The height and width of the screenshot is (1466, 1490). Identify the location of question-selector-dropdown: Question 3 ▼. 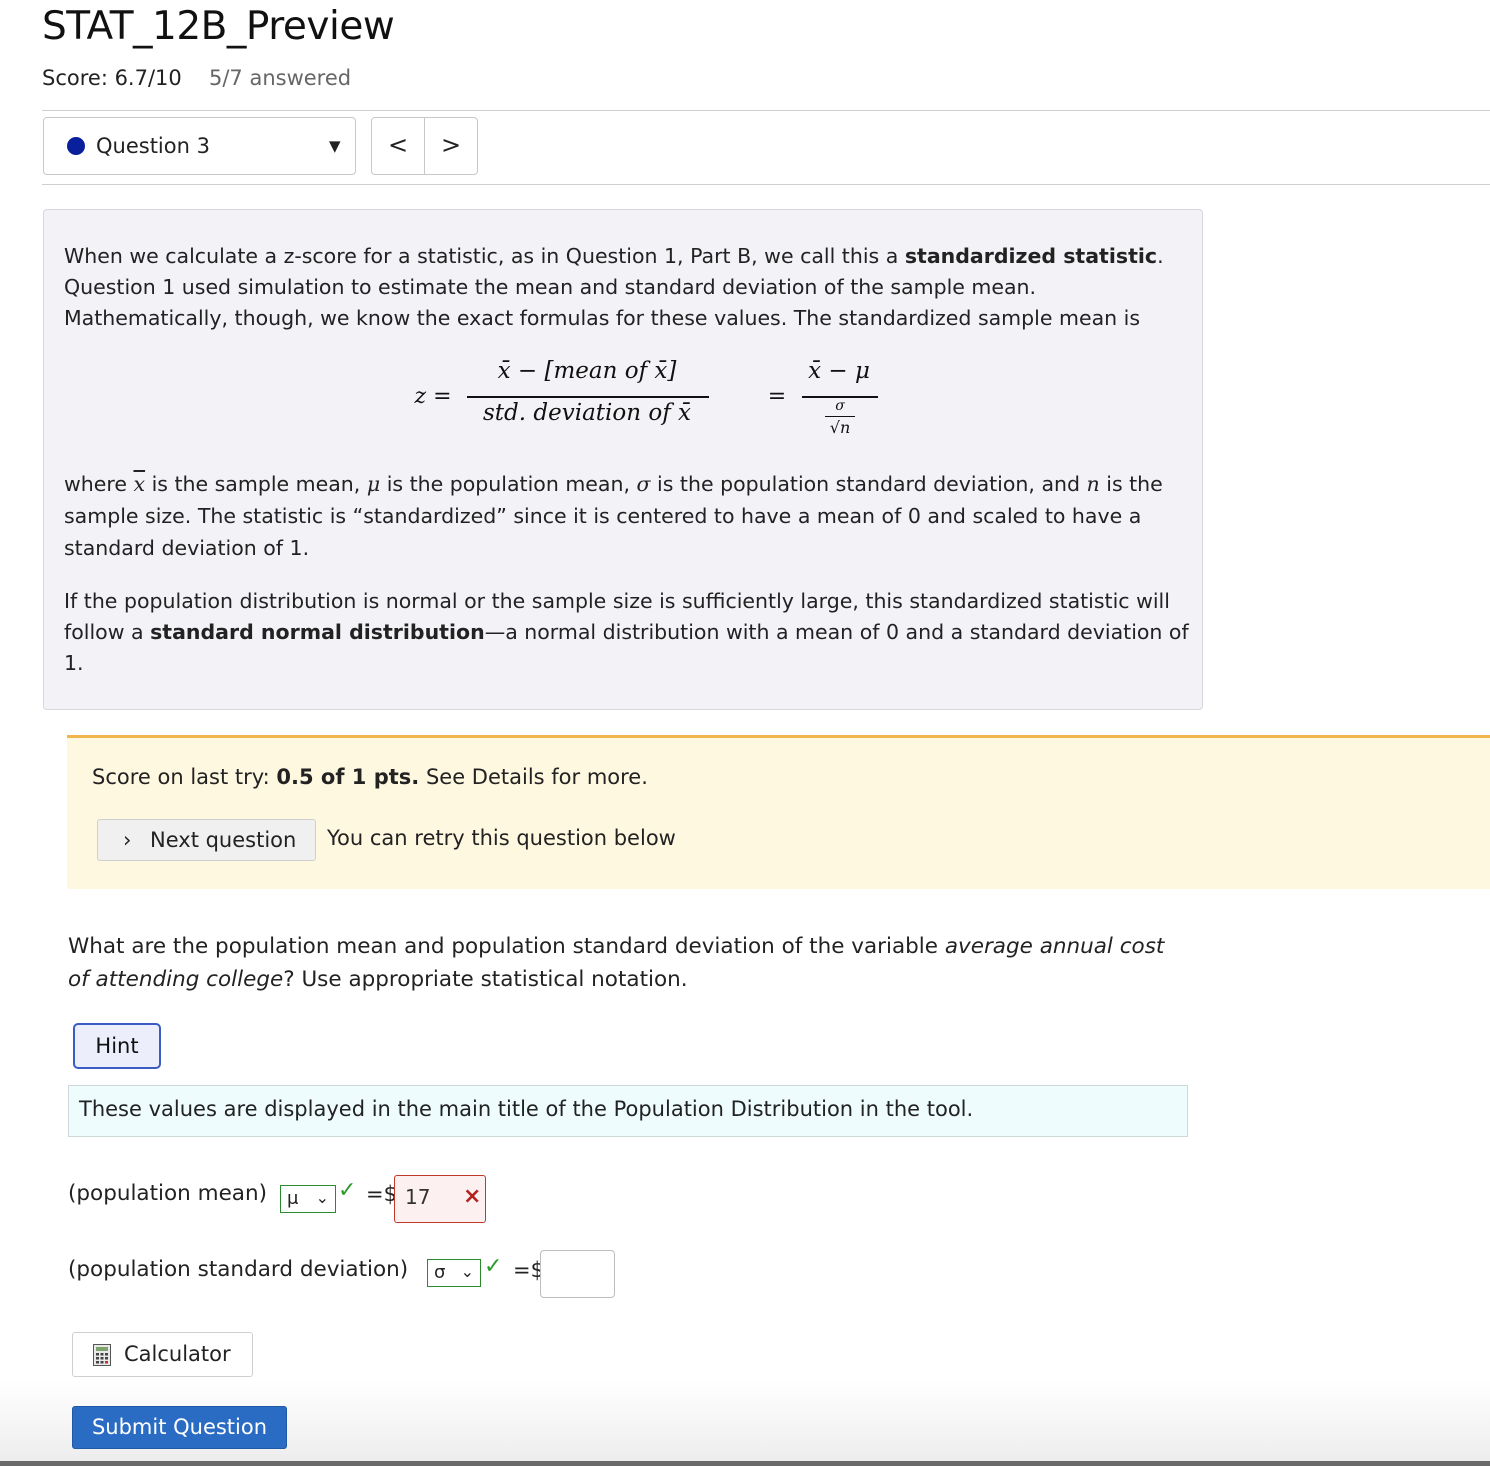
(199, 146).